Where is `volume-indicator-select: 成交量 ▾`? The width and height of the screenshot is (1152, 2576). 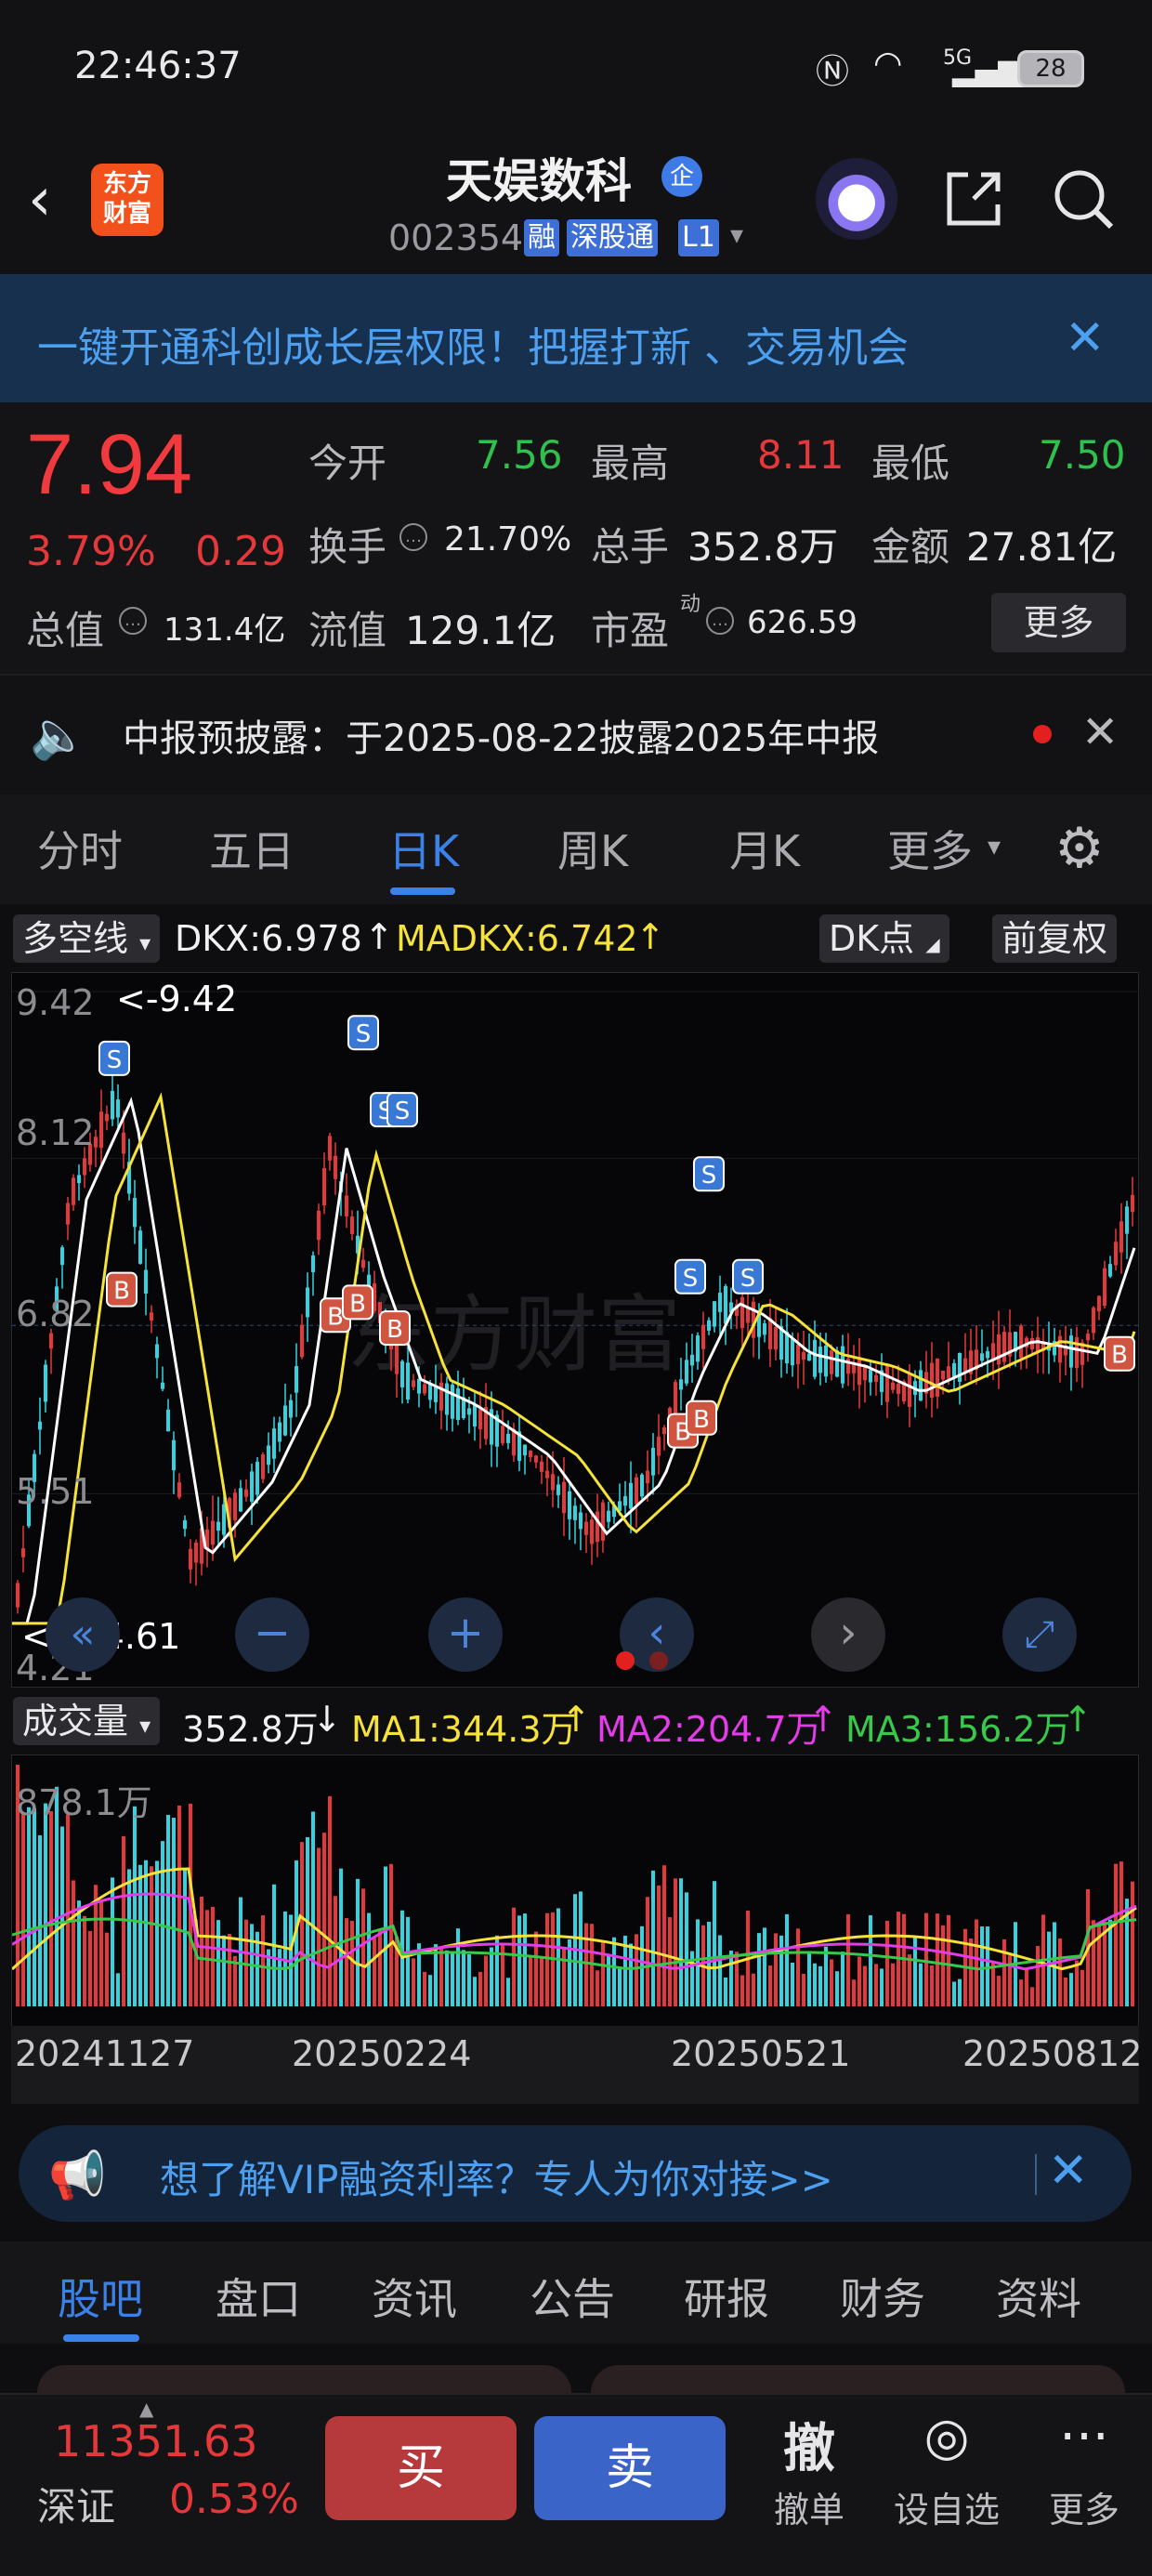 volume-indicator-select: 成交量 ▾ is located at coordinates (87, 1721).